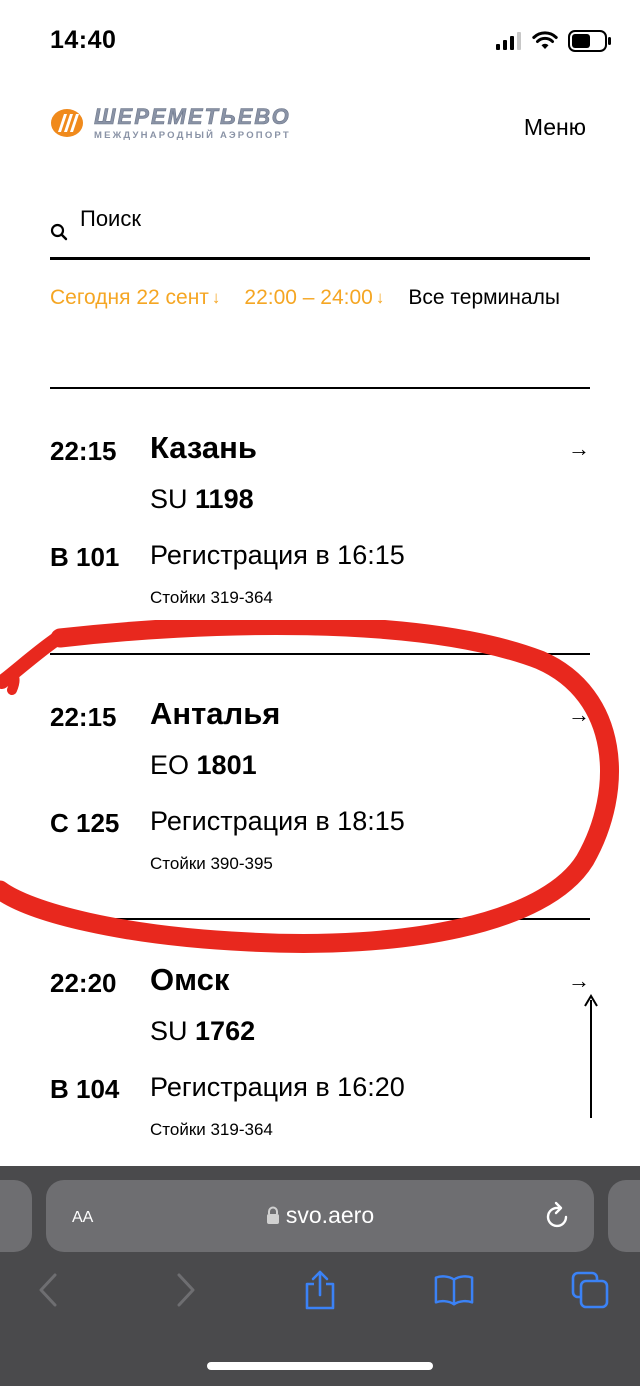  I want to click on flight-destination: Анталья, so click(215, 713).